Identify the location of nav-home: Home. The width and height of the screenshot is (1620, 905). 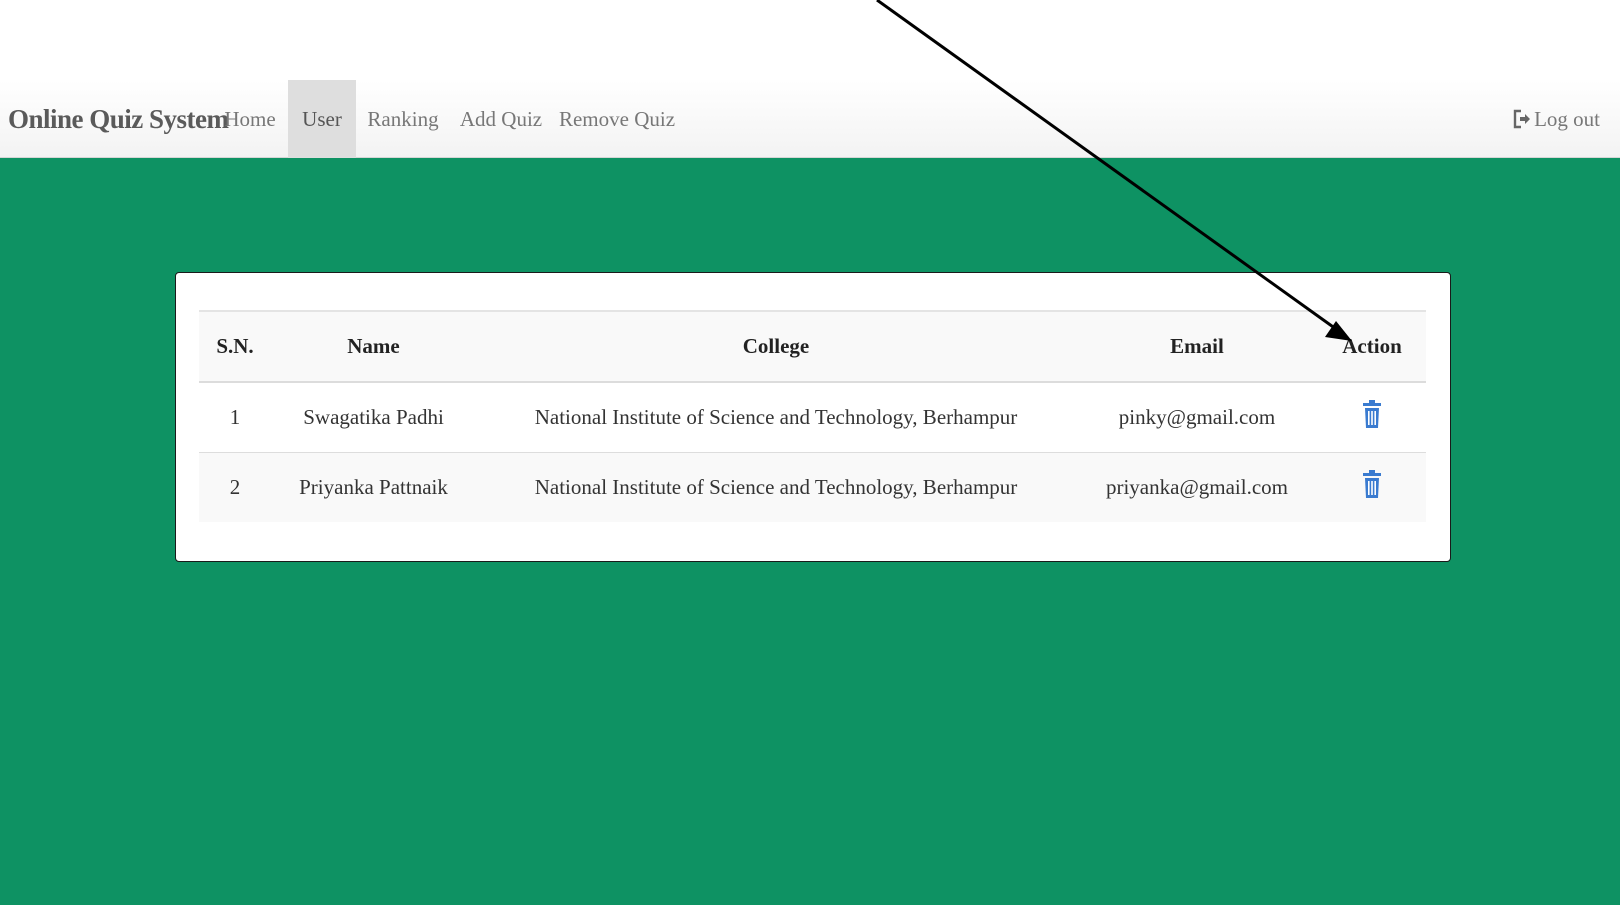
(250, 119).